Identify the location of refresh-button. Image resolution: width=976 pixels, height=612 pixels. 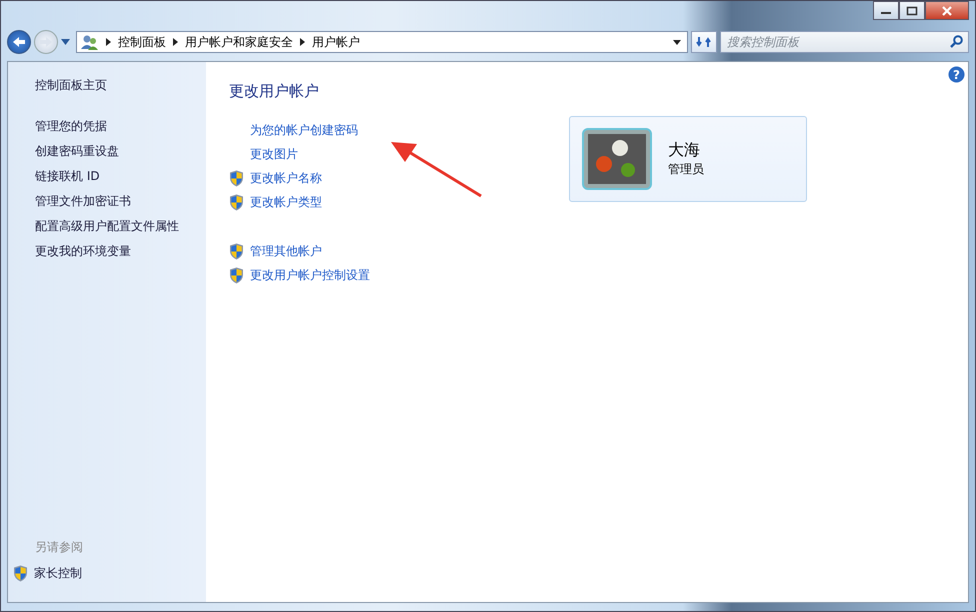
(704, 42).